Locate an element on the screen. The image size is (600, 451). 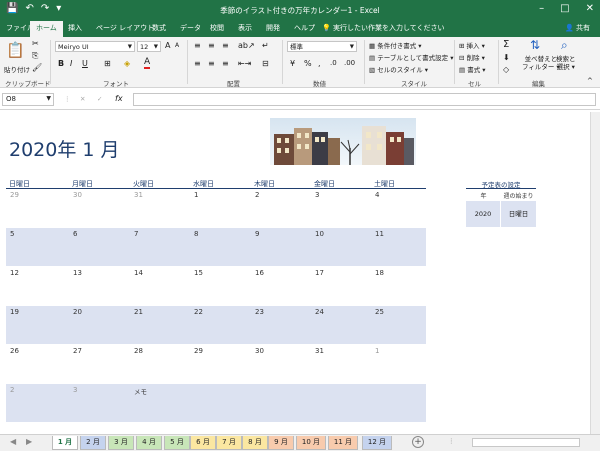
tab-view: 表示 is located at coordinates (245, 28).